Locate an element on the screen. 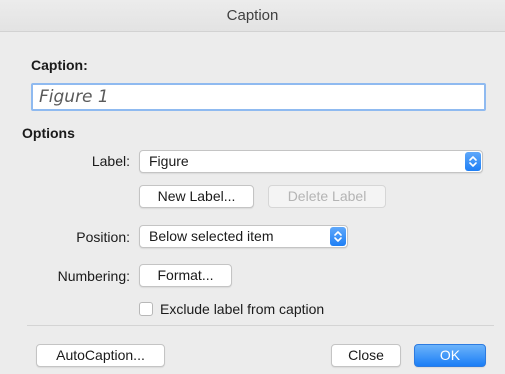 This screenshot has width=505, height=374. delete-label-button: Delete Label is located at coordinates (327, 196).